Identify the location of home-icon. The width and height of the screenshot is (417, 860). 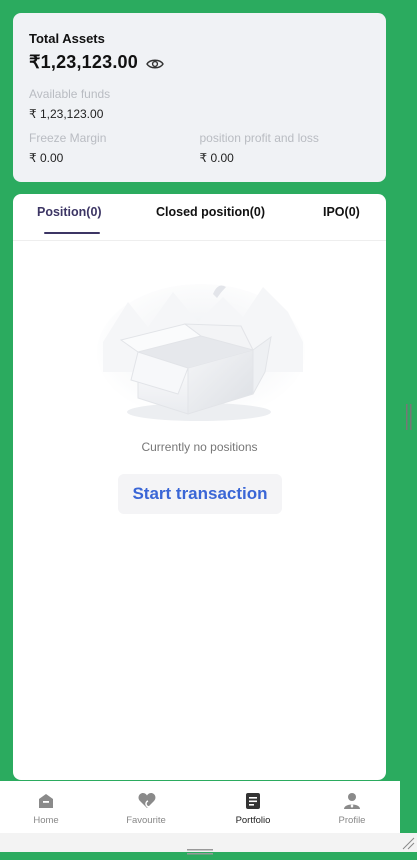
(46, 801).